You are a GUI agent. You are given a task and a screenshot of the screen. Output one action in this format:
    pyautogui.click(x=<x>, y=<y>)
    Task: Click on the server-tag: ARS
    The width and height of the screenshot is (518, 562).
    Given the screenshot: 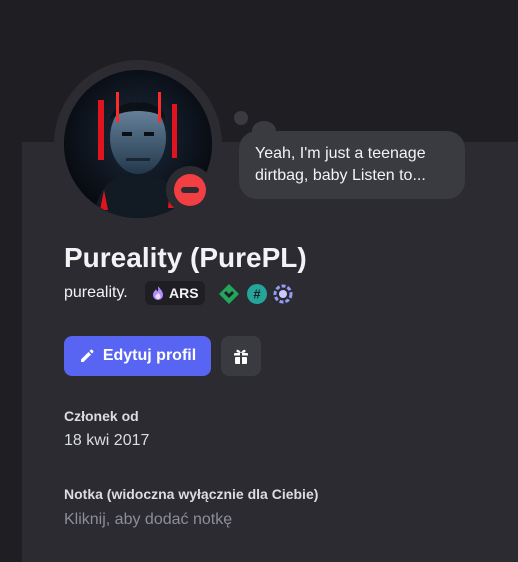 What is the action you would take?
    pyautogui.click(x=175, y=293)
    